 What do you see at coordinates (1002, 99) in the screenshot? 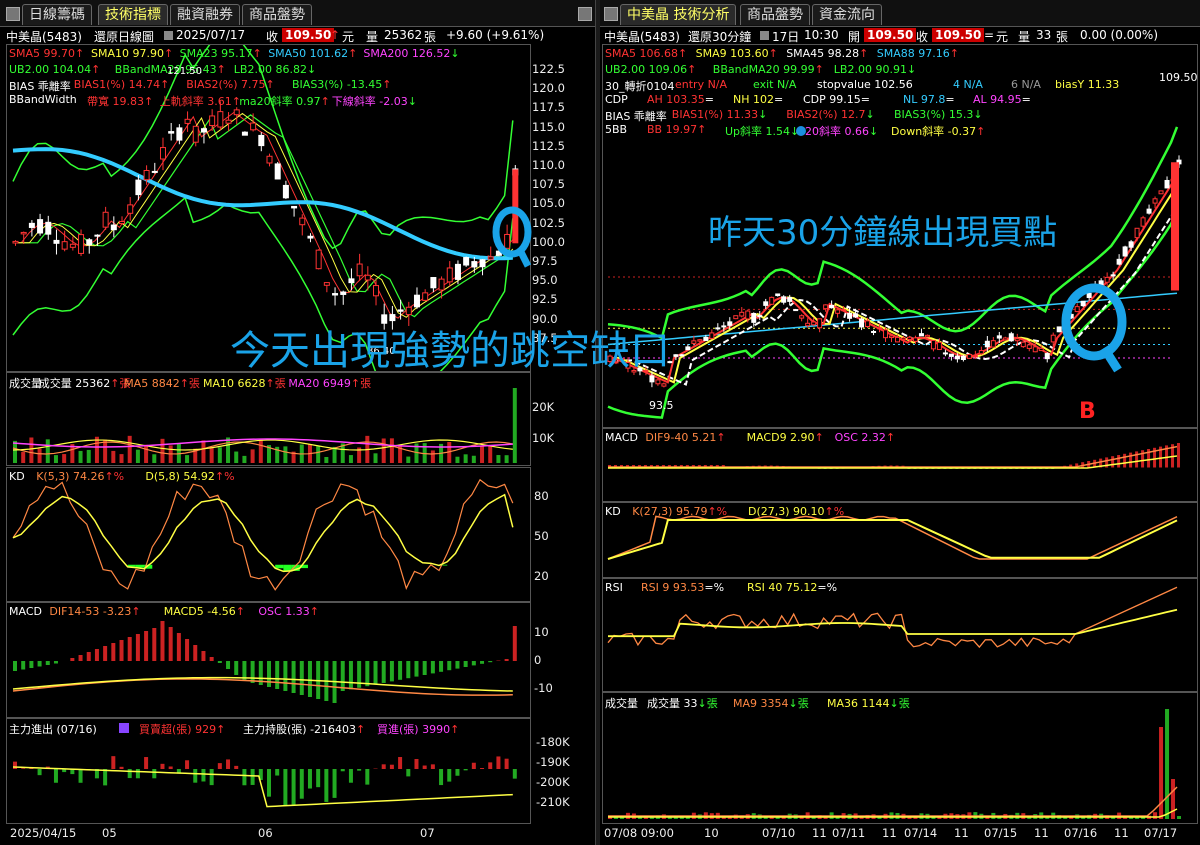
I see `legend-entry: AL 94.95=` at bounding box center [1002, 99].